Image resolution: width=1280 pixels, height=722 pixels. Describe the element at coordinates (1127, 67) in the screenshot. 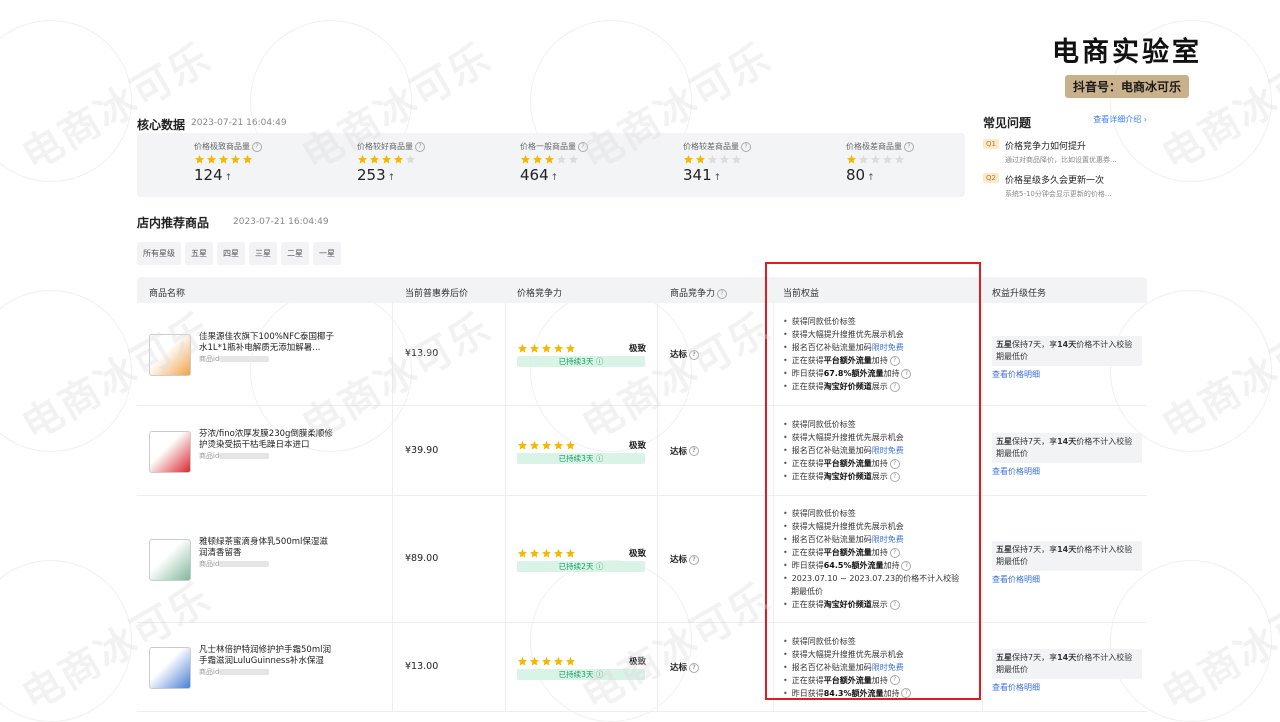

I see `brand-block: 电商实验室 抖音号：电商冰可乐` at that location.